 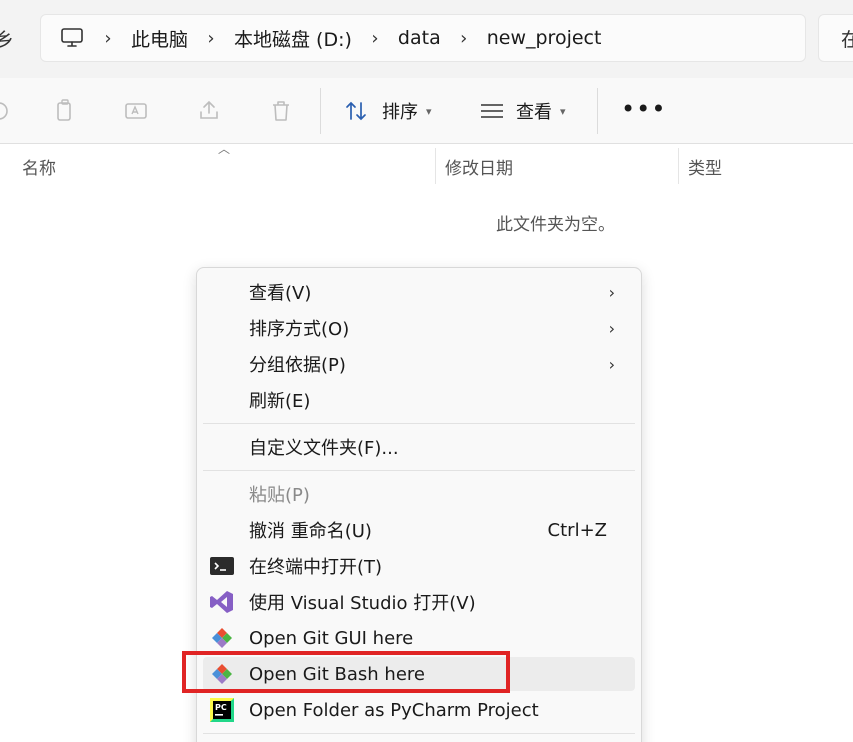 I want to click on view-button: 查看 ▾, so click(x=522, y=111).